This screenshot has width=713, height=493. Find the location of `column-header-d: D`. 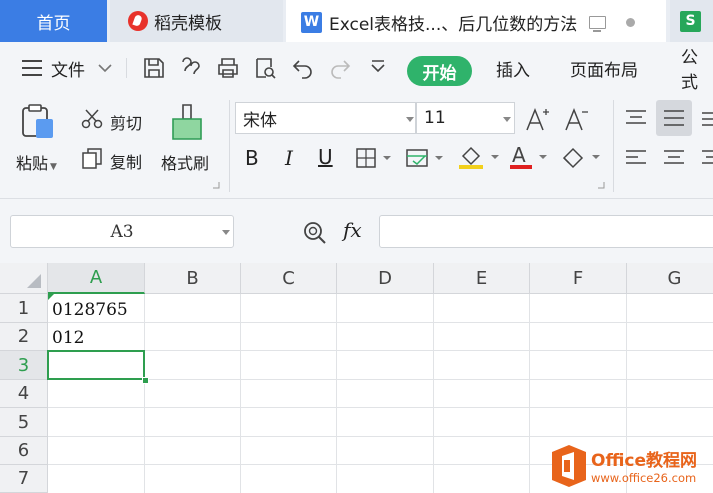

column-header-d: D is located at coordinates (385, 278).